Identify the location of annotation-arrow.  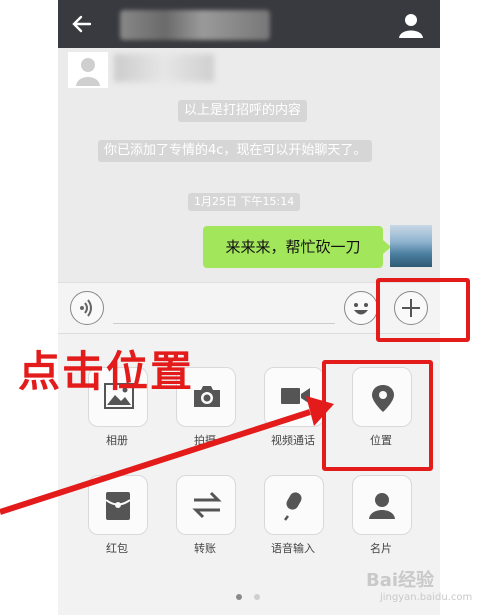
(167, 455).